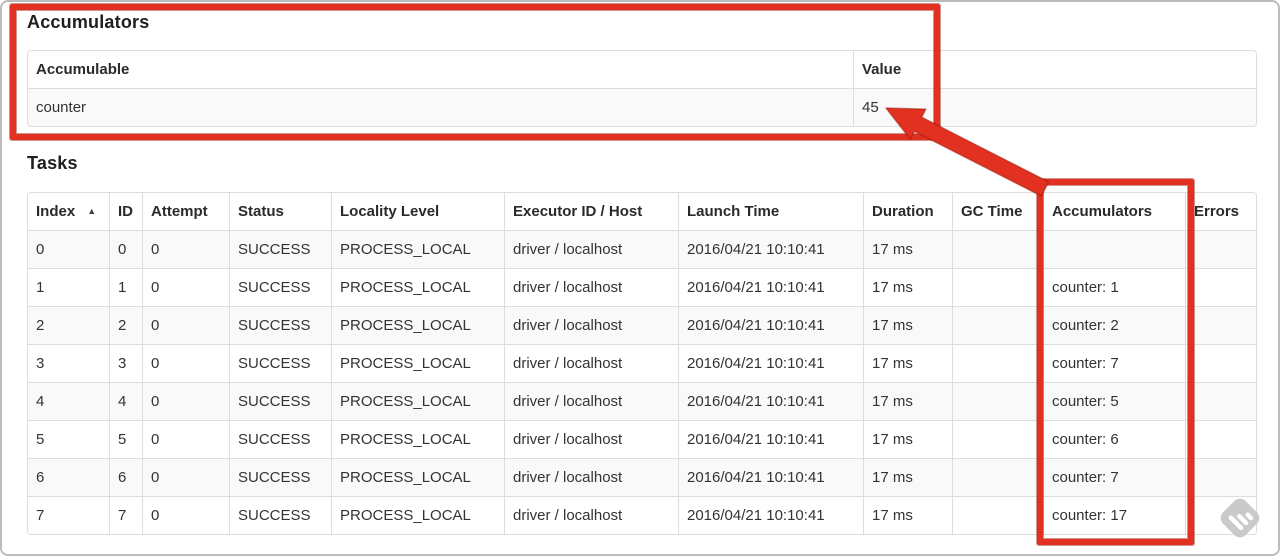  I want to click on column-header-accumulators: Accumulators, so click(1115, 212).